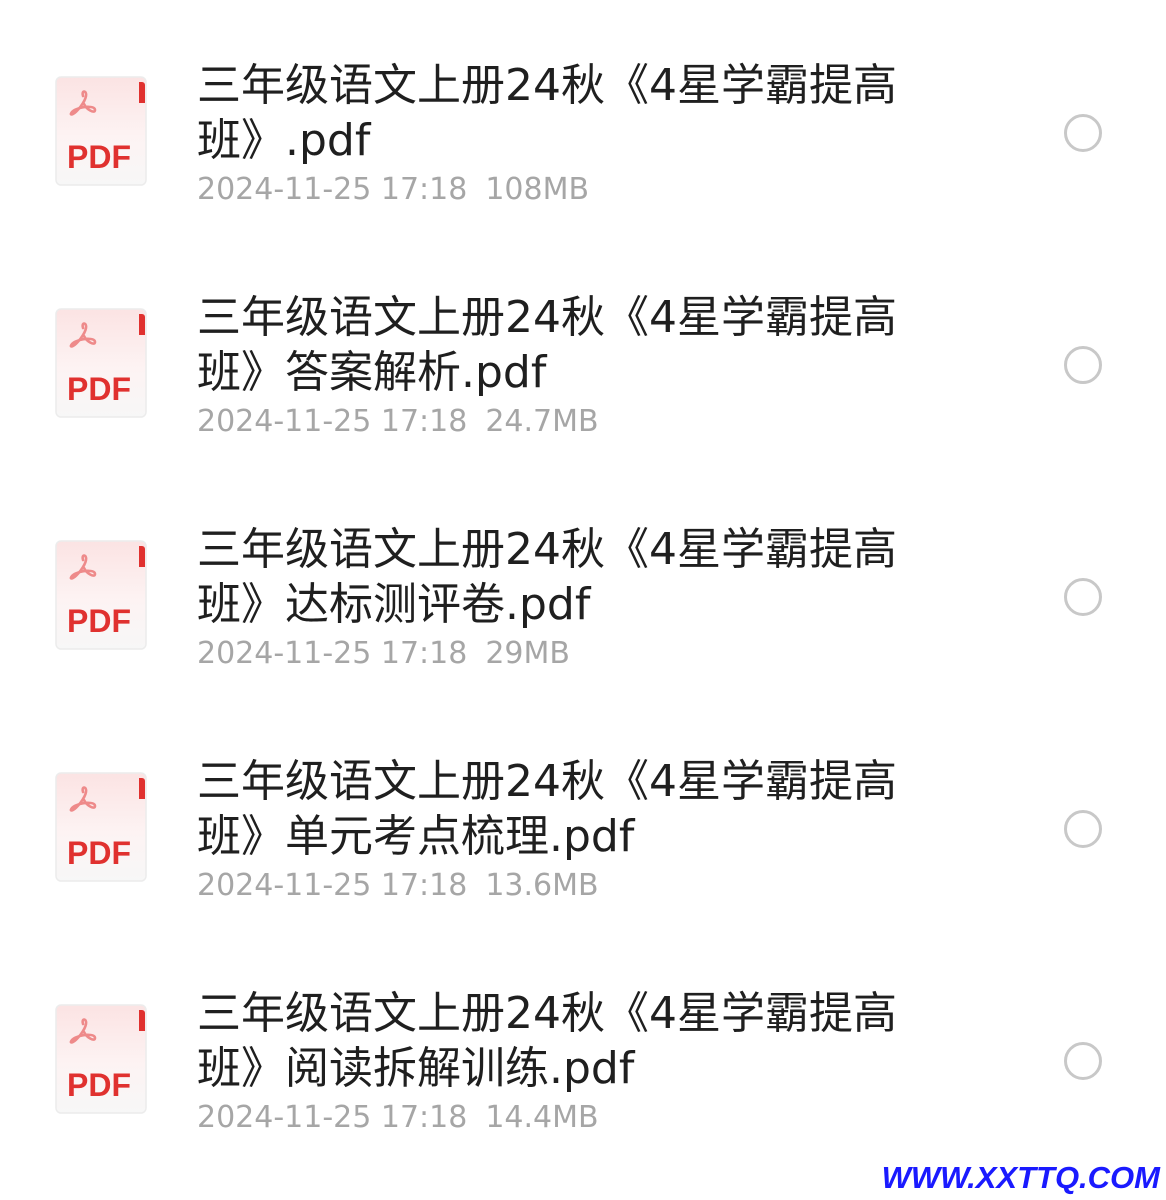 Image resolution: width=1166 pixels, height=1200 pixels. What do you see at coordinates (537, 189) in the screenshot?
I see `file-size: 108MB` at bounding box center [537, 189].